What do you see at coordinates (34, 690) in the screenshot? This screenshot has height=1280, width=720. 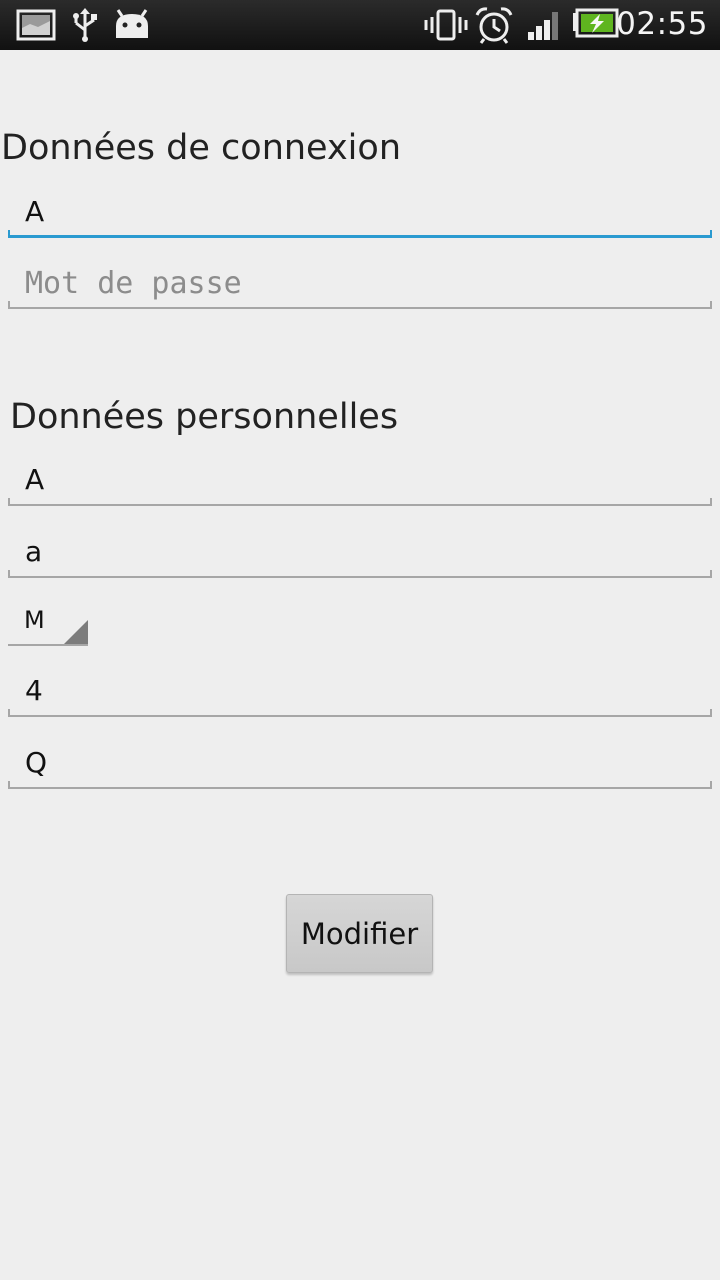 I see `personal-field-3-value: 4` at bounding box center [34, 690].